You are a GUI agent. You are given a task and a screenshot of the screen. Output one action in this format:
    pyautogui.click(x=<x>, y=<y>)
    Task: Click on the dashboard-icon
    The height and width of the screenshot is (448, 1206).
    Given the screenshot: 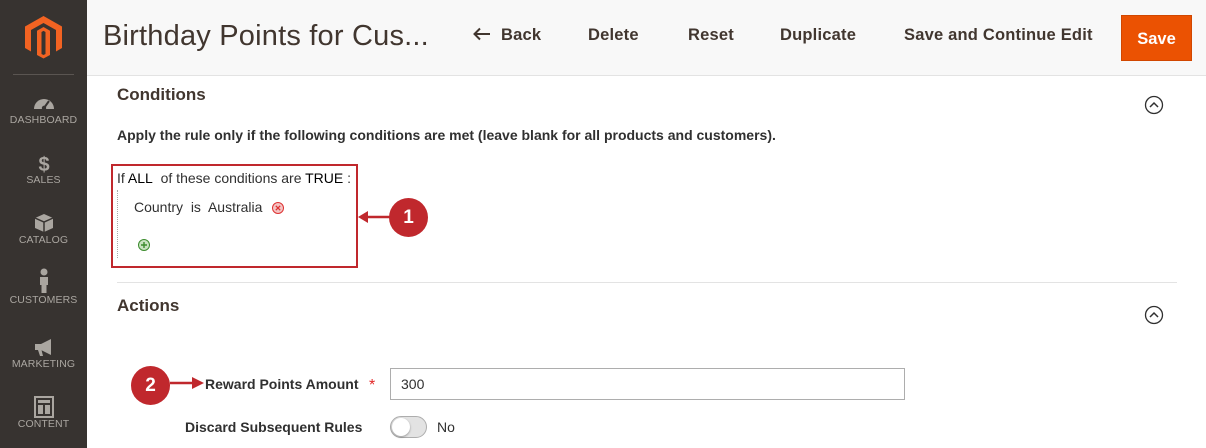 What is the action you would take?
    pyautogui.click(x=43, y=105)
    